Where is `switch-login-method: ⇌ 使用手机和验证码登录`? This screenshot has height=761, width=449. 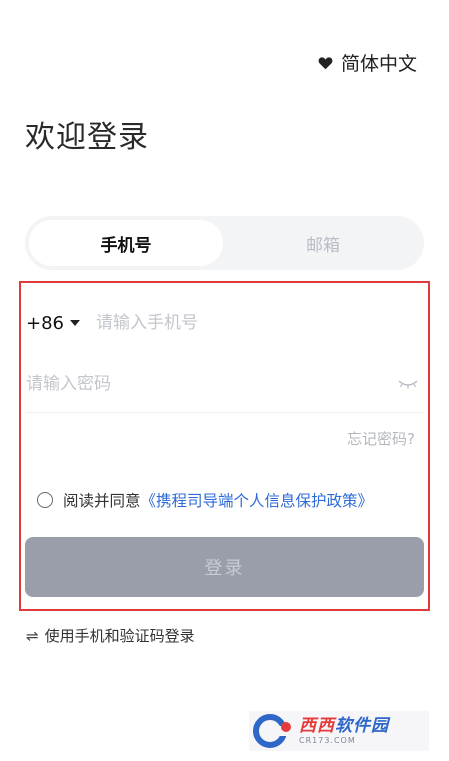 switch-login-method: ⇌ 使用手机和验证码登录 is located at coordinates (110, 635).